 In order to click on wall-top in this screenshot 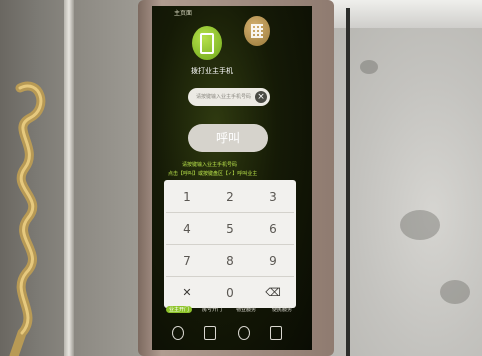, I will do `click(400, 14)`.